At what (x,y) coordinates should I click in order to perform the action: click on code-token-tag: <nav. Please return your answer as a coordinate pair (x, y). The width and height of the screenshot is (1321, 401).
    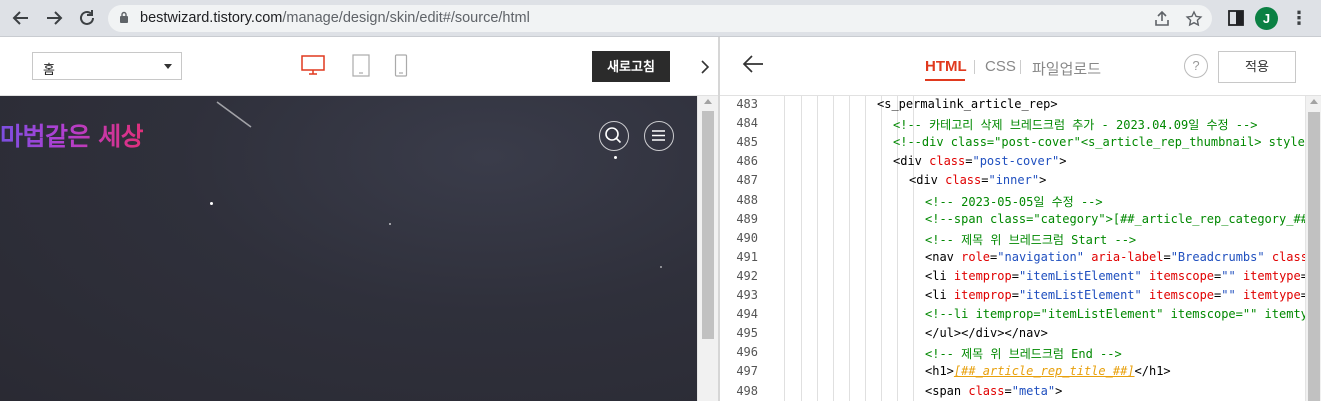
    Looking at the image, I should click on (943, 256).